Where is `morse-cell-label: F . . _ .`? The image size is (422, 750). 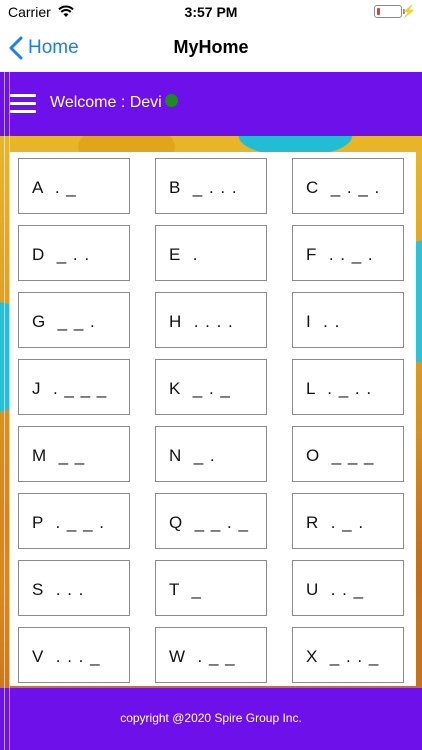 morse-cell-label: F . . _ . is located at coordinates (340, 254).